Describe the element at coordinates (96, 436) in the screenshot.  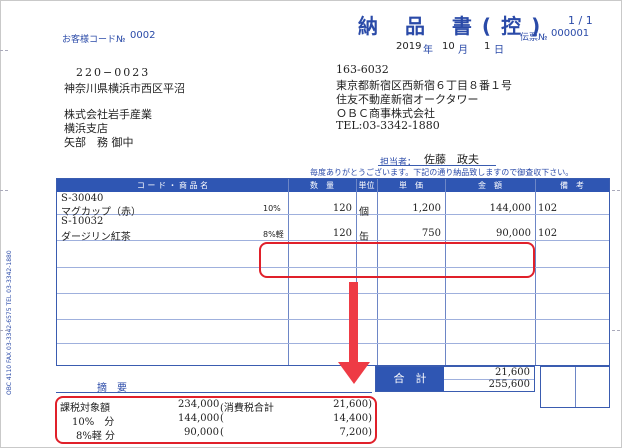
I see `rate8-label: 8%軽 分` at that location.